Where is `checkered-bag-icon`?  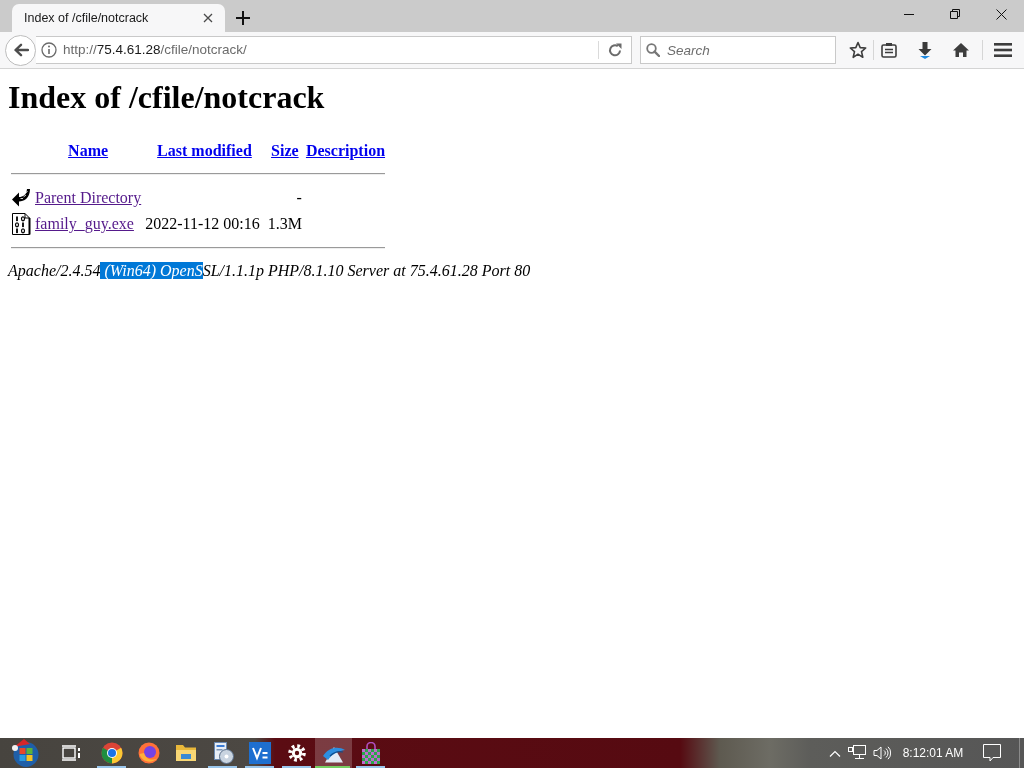
checkered-bag-icon is located at coordinates (370, 753).